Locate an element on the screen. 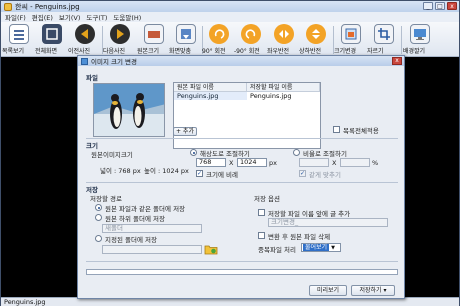  original-size-button: 원본크기 is located at coordinates (154, 39).